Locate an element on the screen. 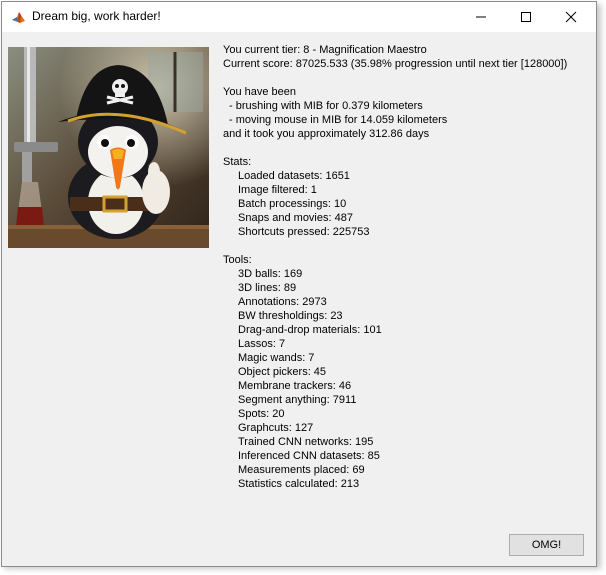 The image size is (606, 575). activity-brushing: - brushing with MIB for 0.379 kilometers is located at coordinates (326, 106).